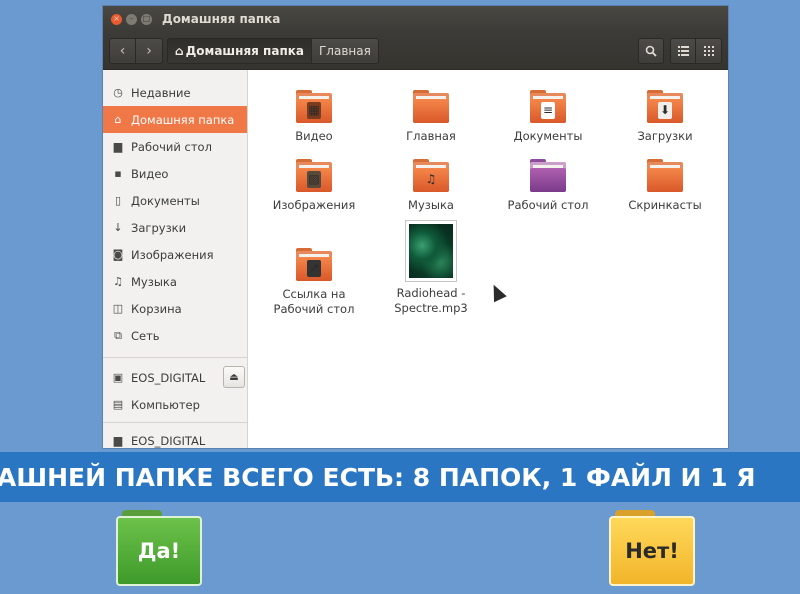 This screenshot has width=800, height=594. Describe the element at coordinates (118, 200) in the screenshot. I see `document-icon: ▯` at that location.